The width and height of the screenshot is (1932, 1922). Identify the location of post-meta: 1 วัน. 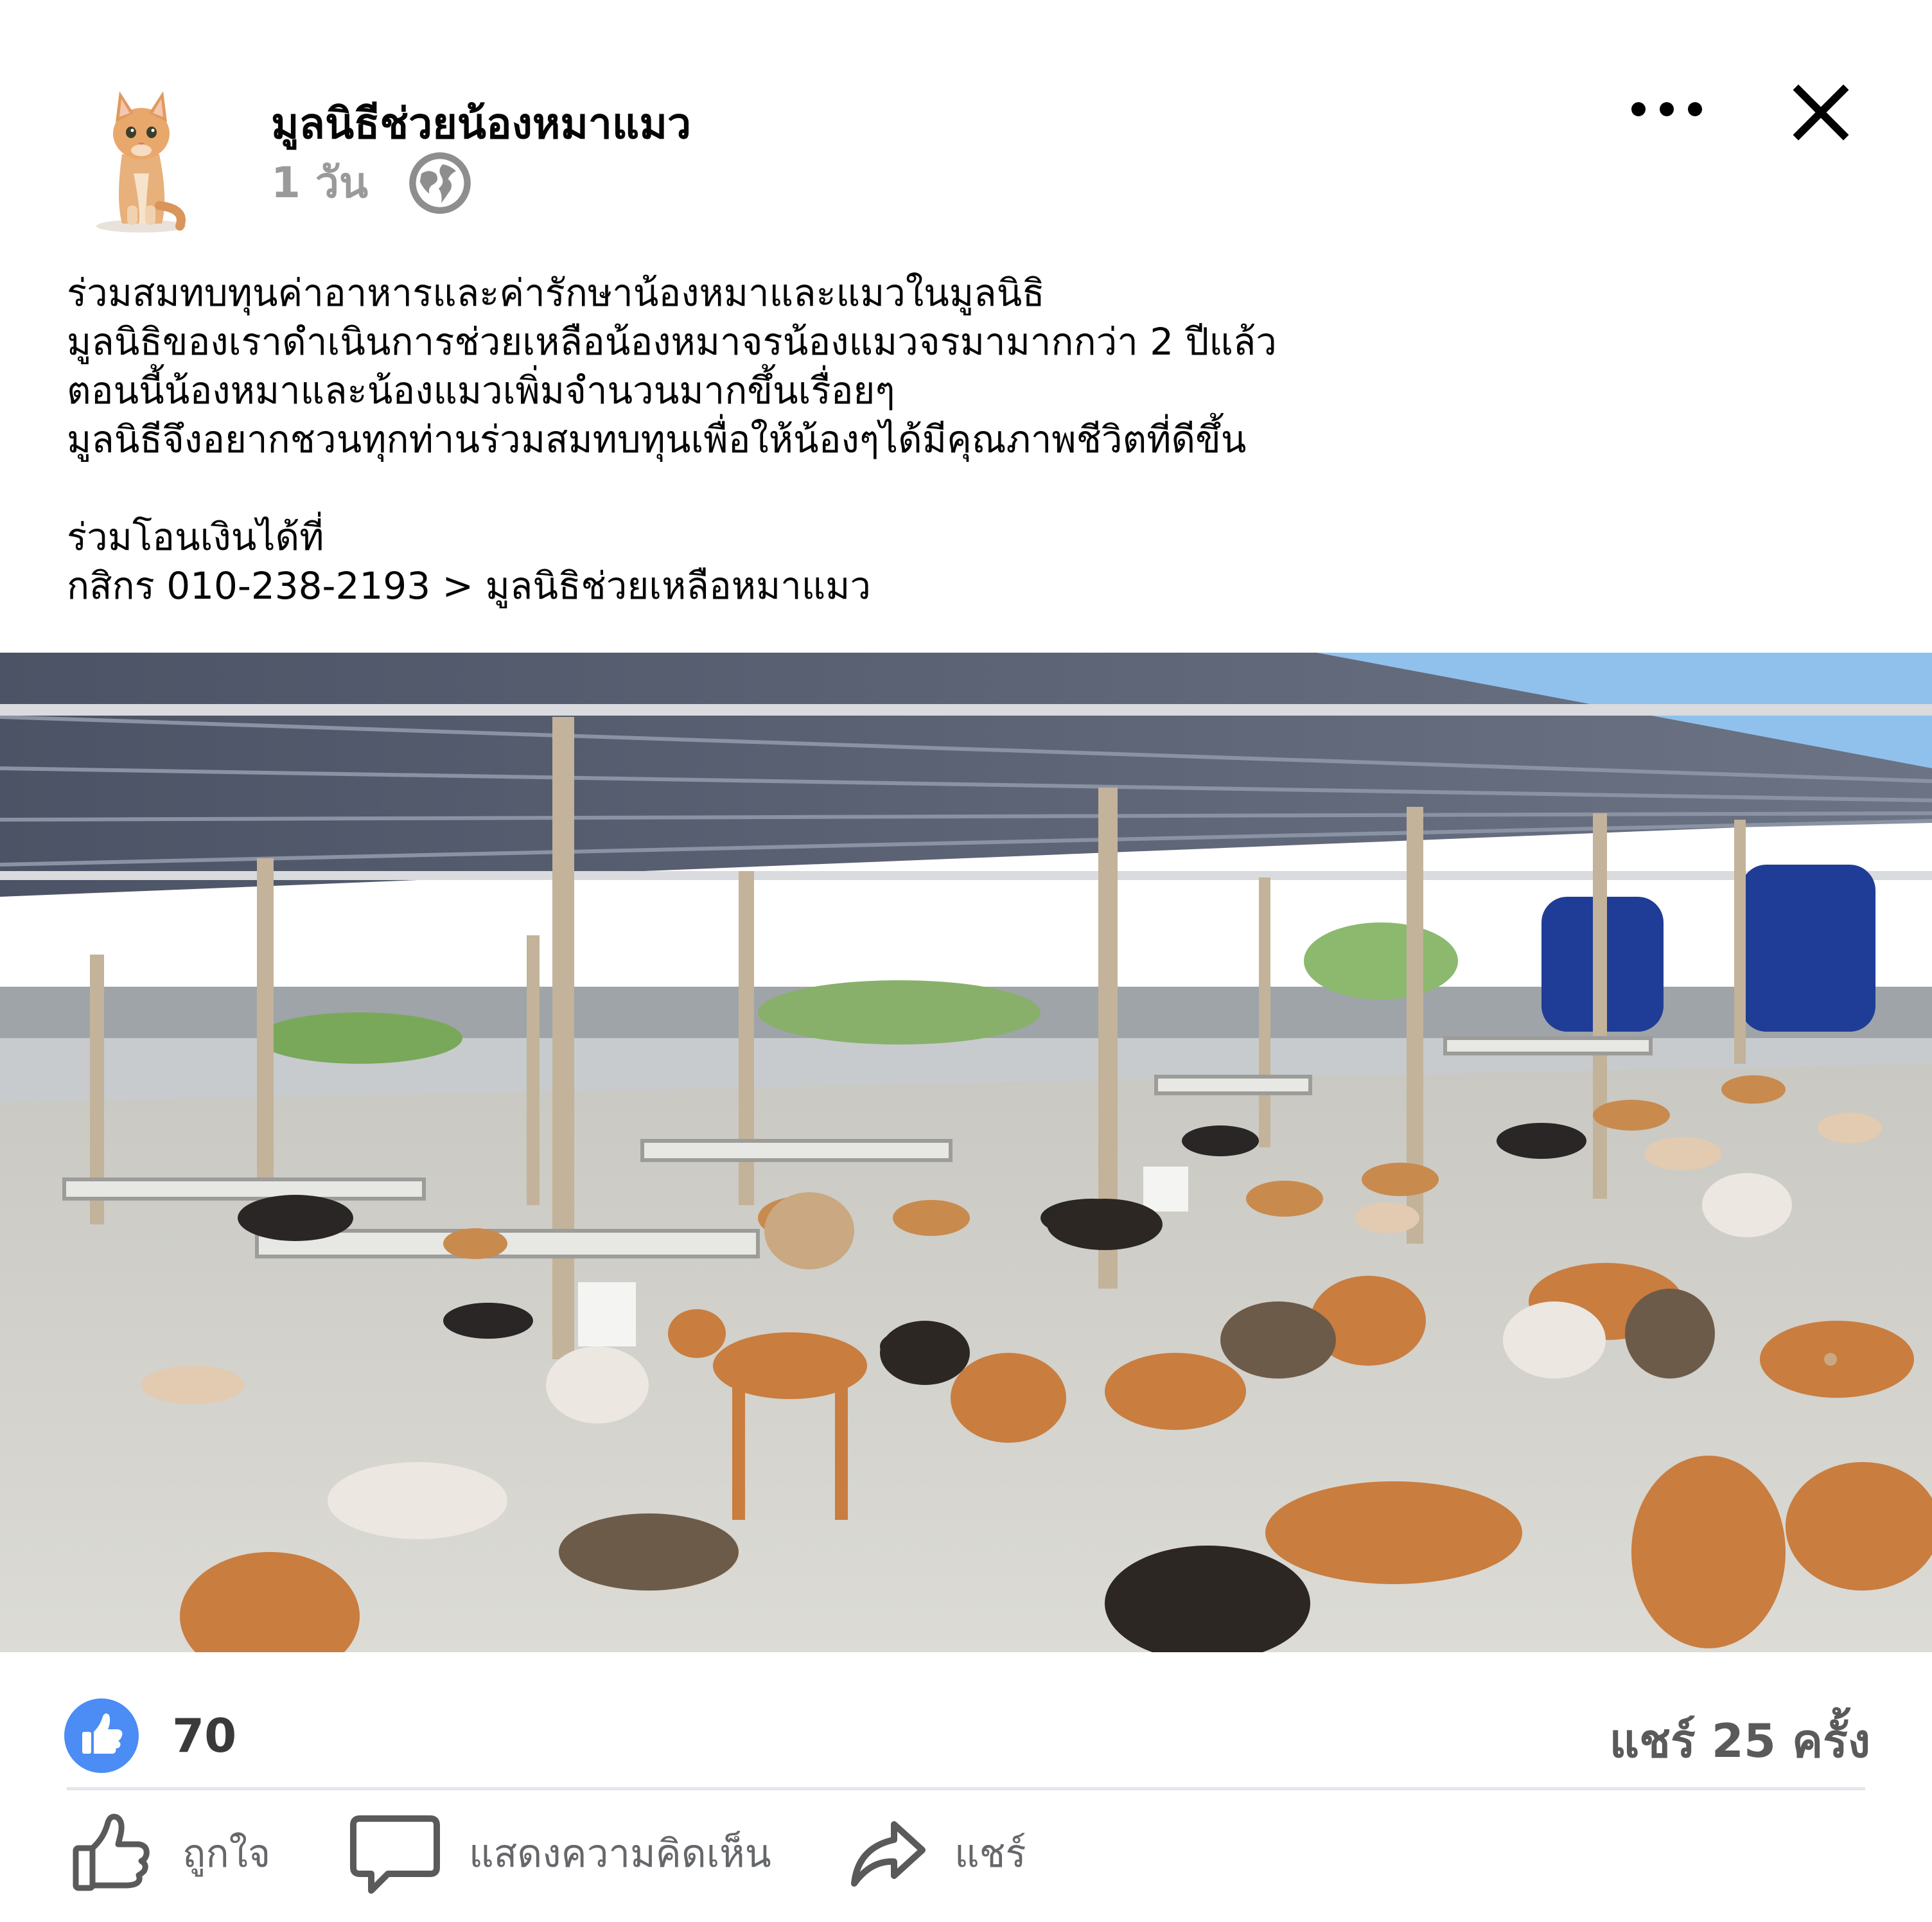
(372, 182).